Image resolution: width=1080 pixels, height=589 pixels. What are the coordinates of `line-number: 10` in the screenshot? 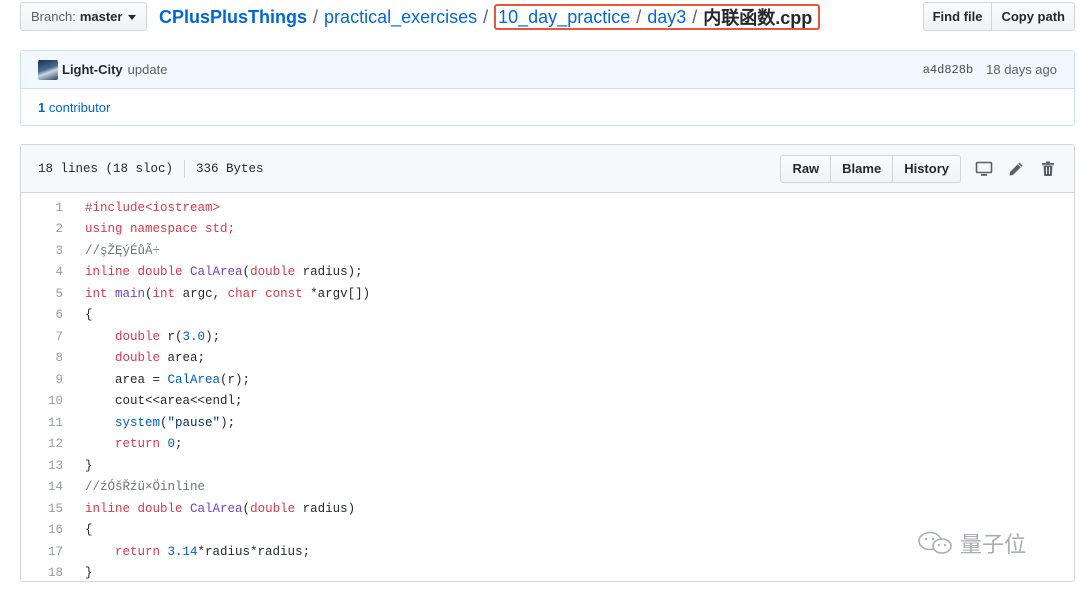 It's located at (42, 401).